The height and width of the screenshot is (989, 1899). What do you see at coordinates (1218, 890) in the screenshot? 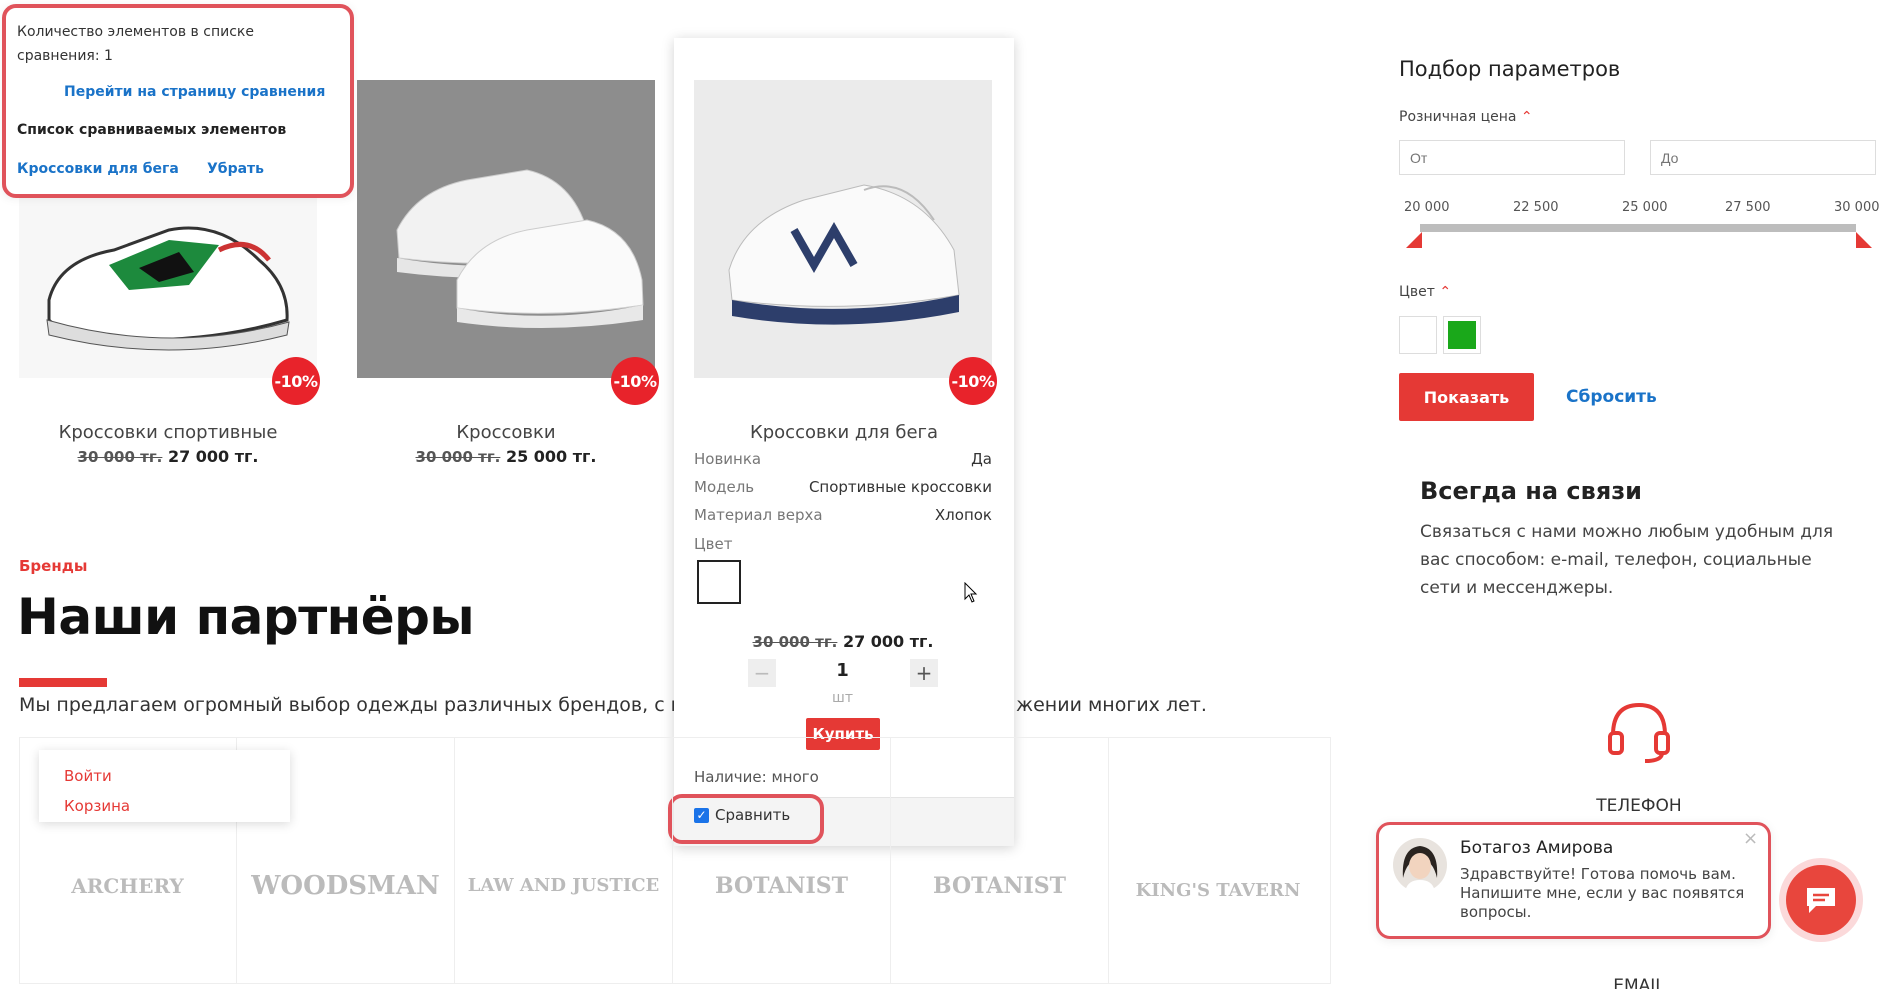
I see `brand-logo-kings-tavern: KING'S TAVERN` at bounding box center [1218, 890].